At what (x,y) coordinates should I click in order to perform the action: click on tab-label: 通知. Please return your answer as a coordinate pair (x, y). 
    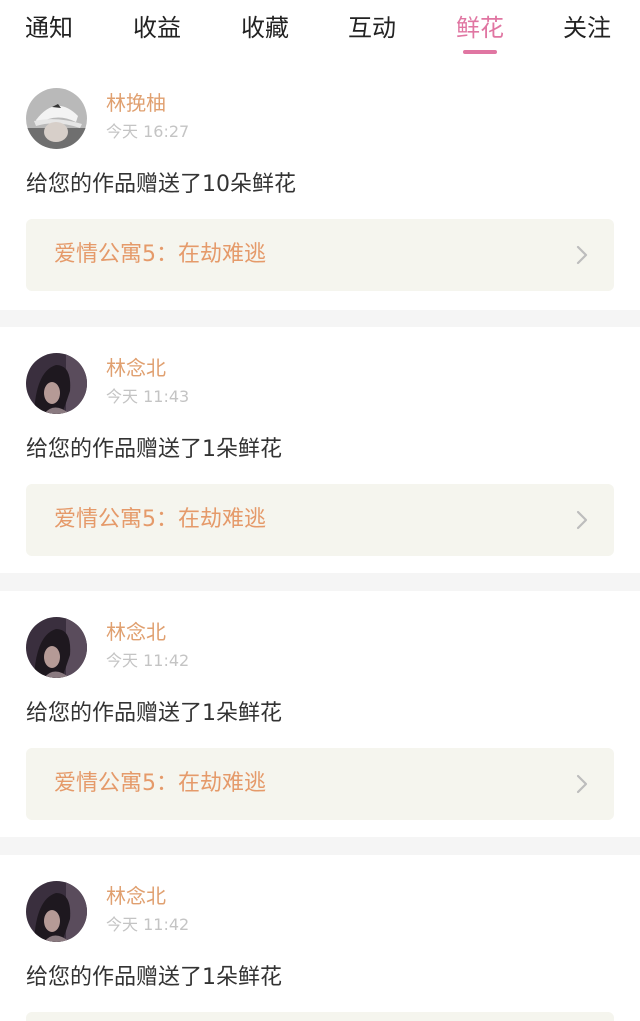
    Looking at the image, I should click on (49, 28).